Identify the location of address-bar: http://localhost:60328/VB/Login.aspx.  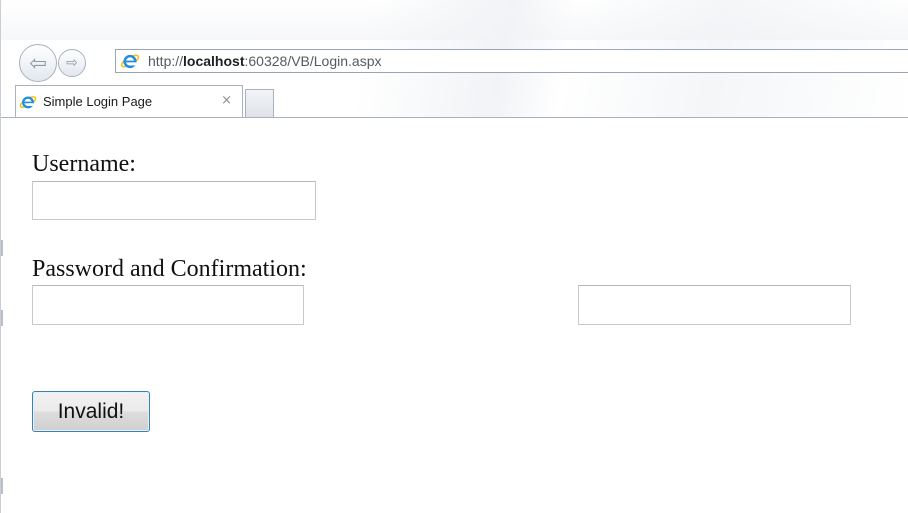
(511, 61).